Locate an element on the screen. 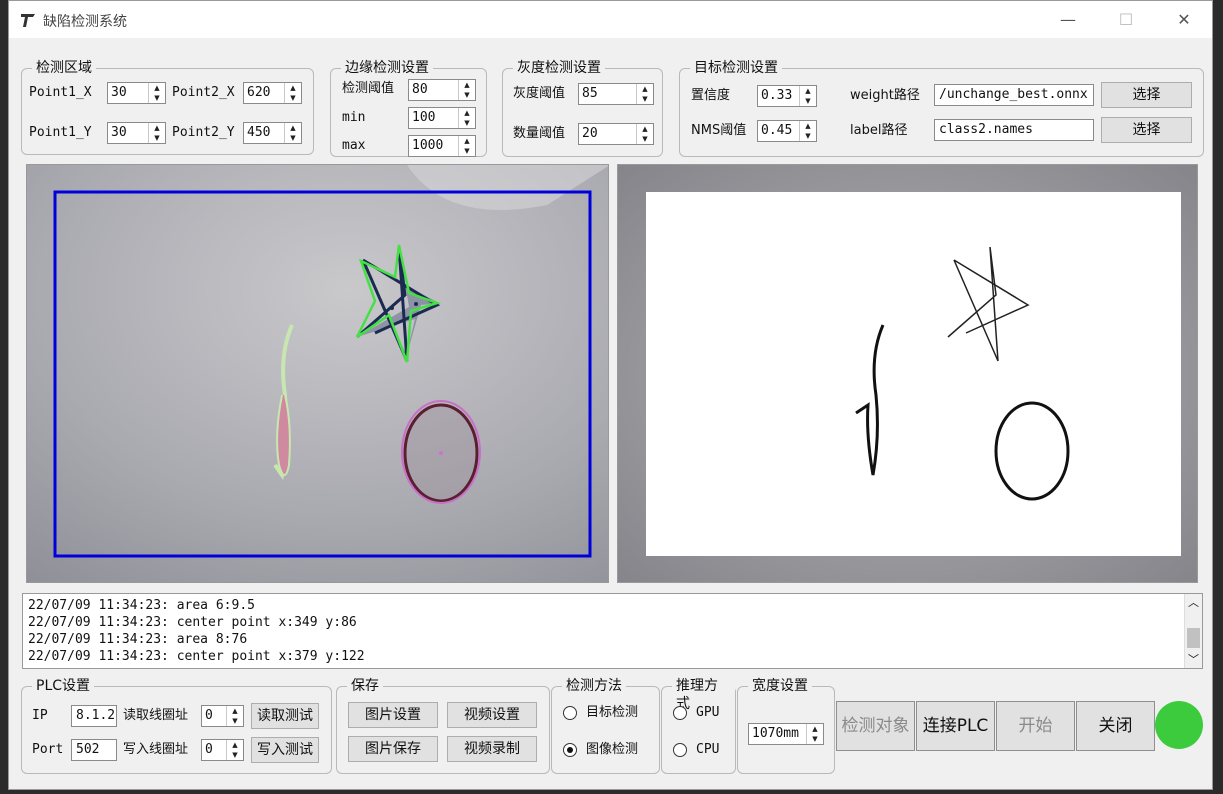 The image size is (1223, 794). nms-spinbox: 0.45 ▲ ▼ is located at coordinates (787, 131).